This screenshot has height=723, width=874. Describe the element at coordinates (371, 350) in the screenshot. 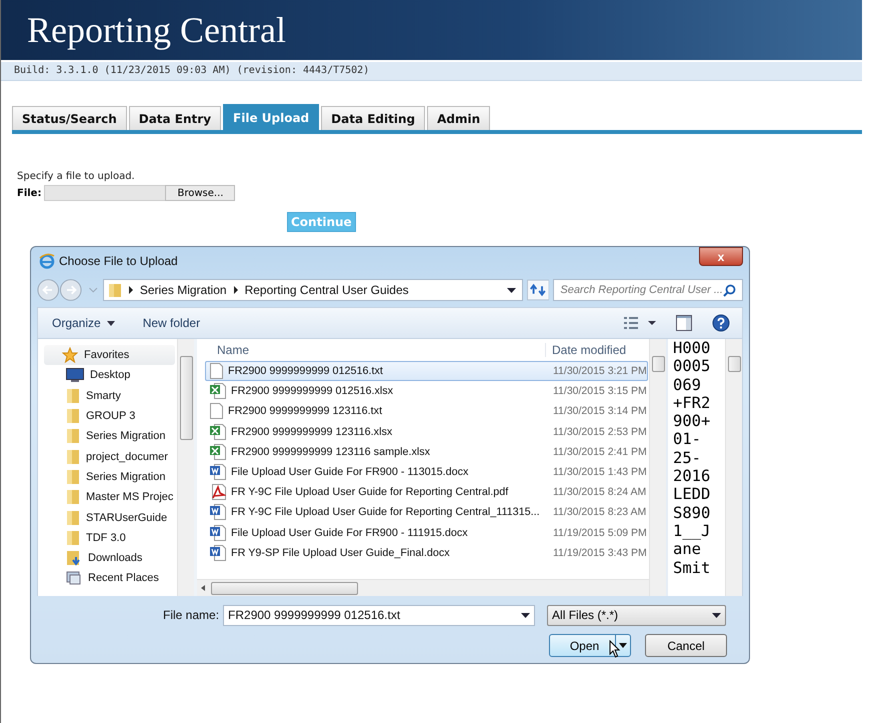

I see `column-header: Name` at that location.